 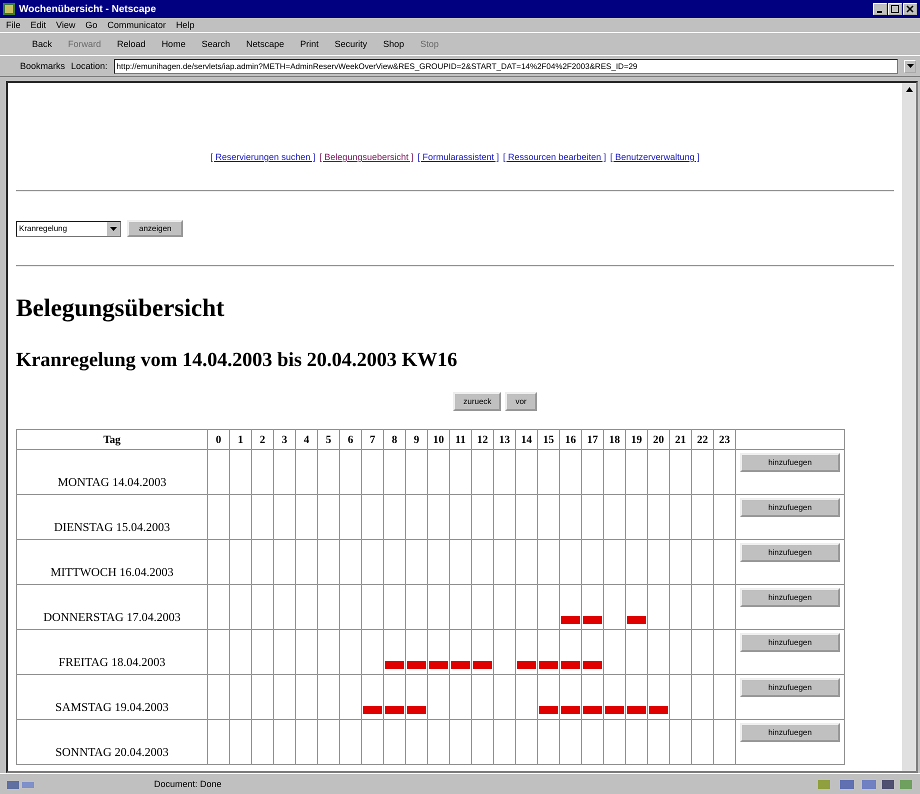 I want to click on column-header: 12, so click(x=483, y=440).